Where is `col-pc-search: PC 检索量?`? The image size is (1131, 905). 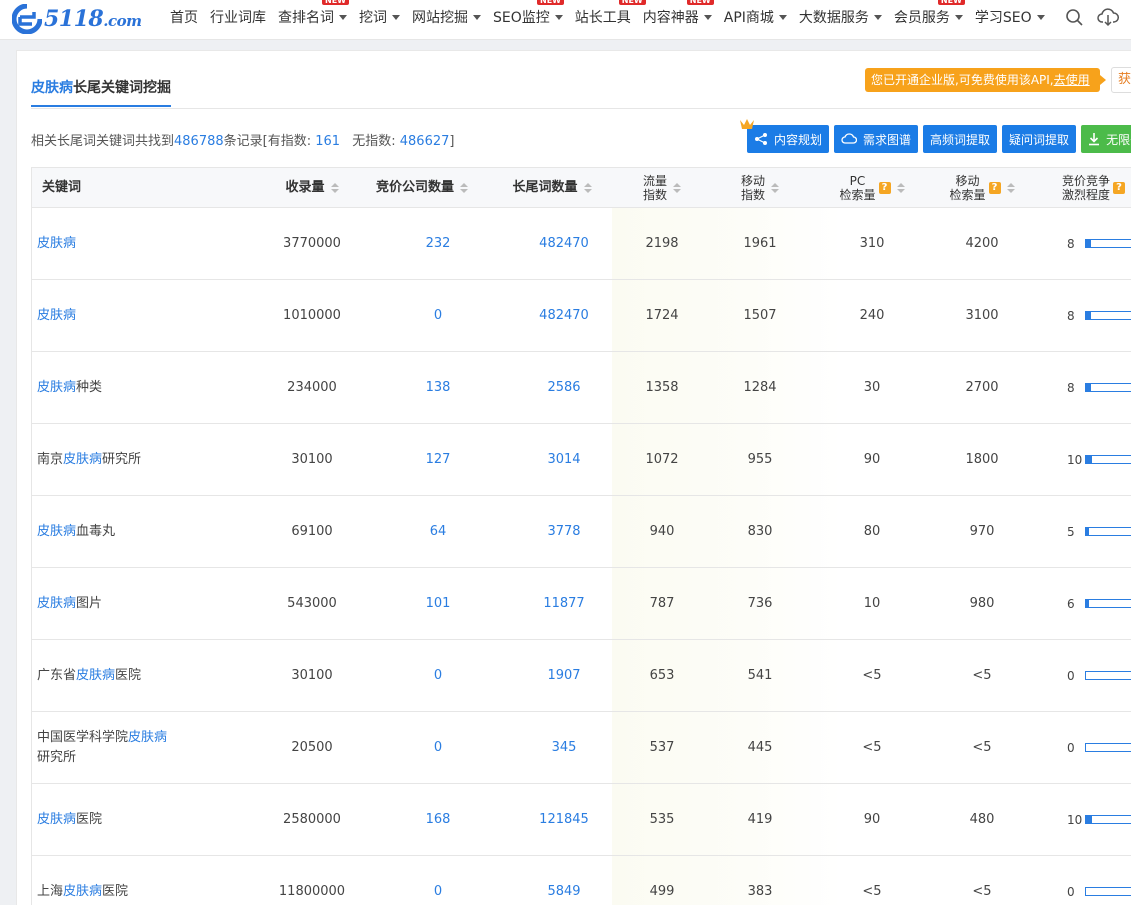 col-pc-search: PC 检索量? is located at coordinates (872, 188).